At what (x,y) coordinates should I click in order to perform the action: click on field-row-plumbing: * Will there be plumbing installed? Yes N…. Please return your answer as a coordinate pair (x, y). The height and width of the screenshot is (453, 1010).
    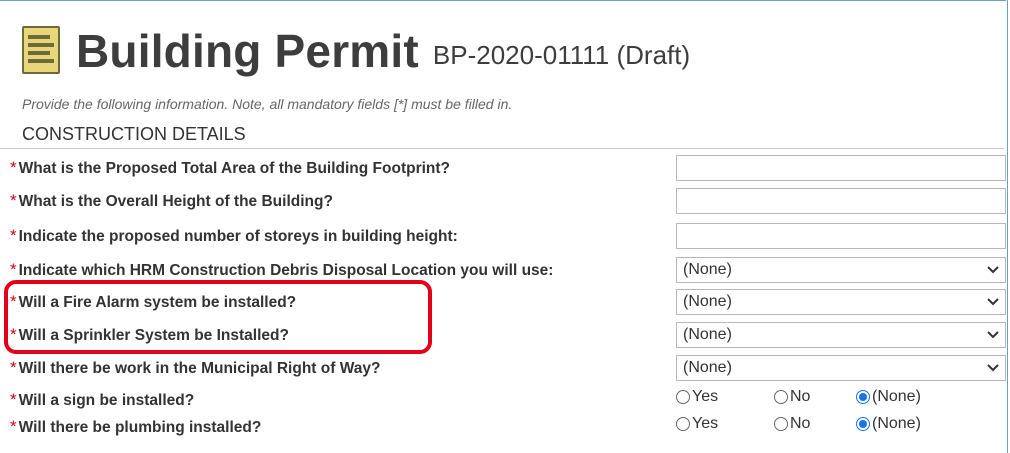
    Looking at the image, I should click on (505, 427).